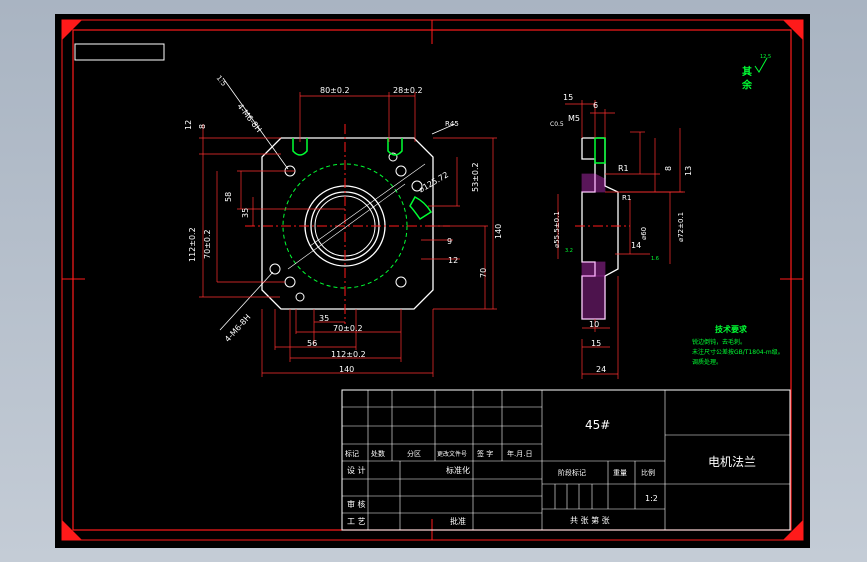 The height and width of the screenshot is (562, 867). I want to click on holes-callout-bottom: 4-M6-8H, so click(237, 328).